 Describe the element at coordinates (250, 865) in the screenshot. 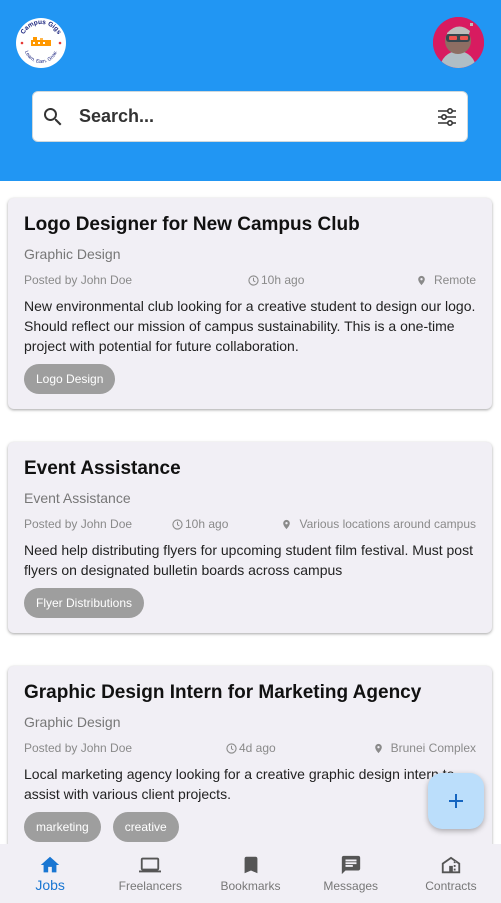

I see `bookmark-icon` at that location.